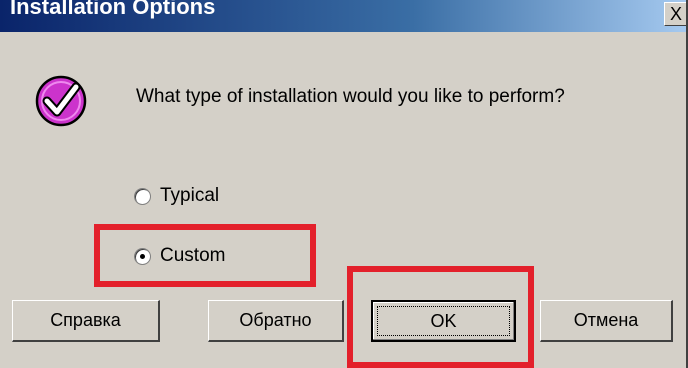 The width and height of the screenshot is (688, 368). I want to click on back-button: Обратно, so click(276, 321).